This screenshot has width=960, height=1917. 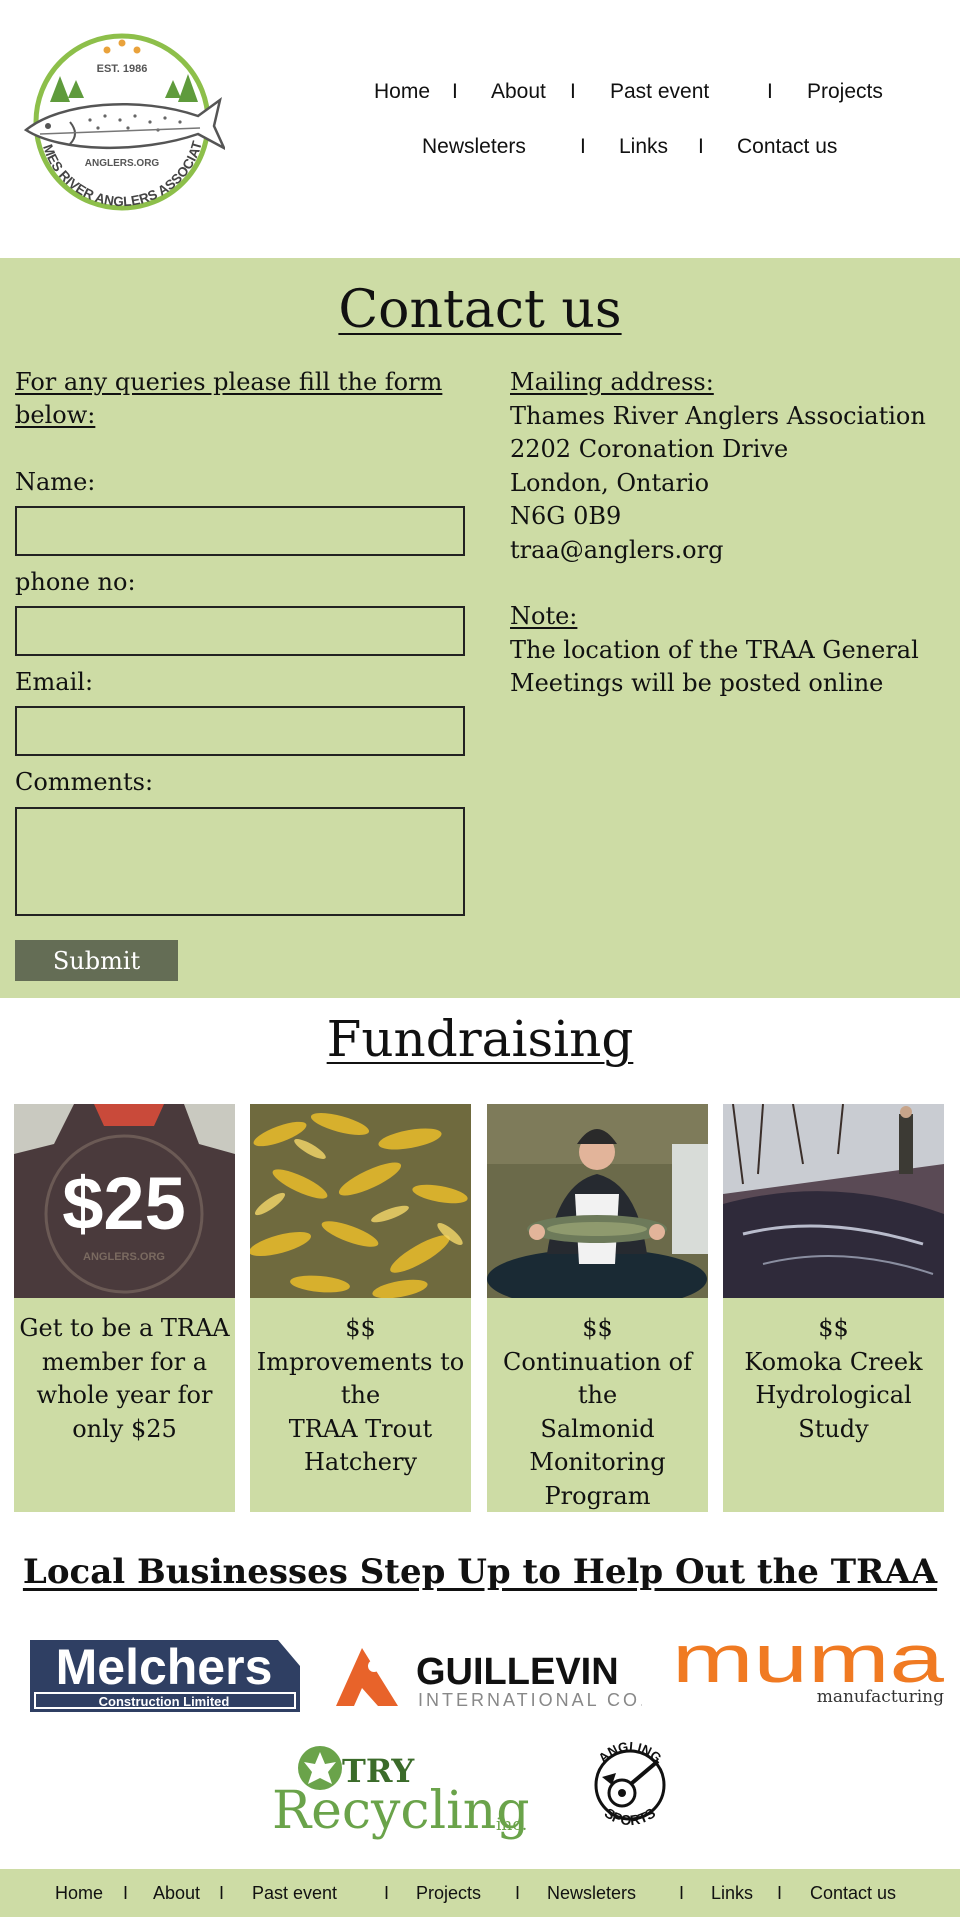 What do you see at coordinates (649, 449) in the screenshot?
I see `address-line: 2202 Coronation Drive` at bounding box center [649, 449].